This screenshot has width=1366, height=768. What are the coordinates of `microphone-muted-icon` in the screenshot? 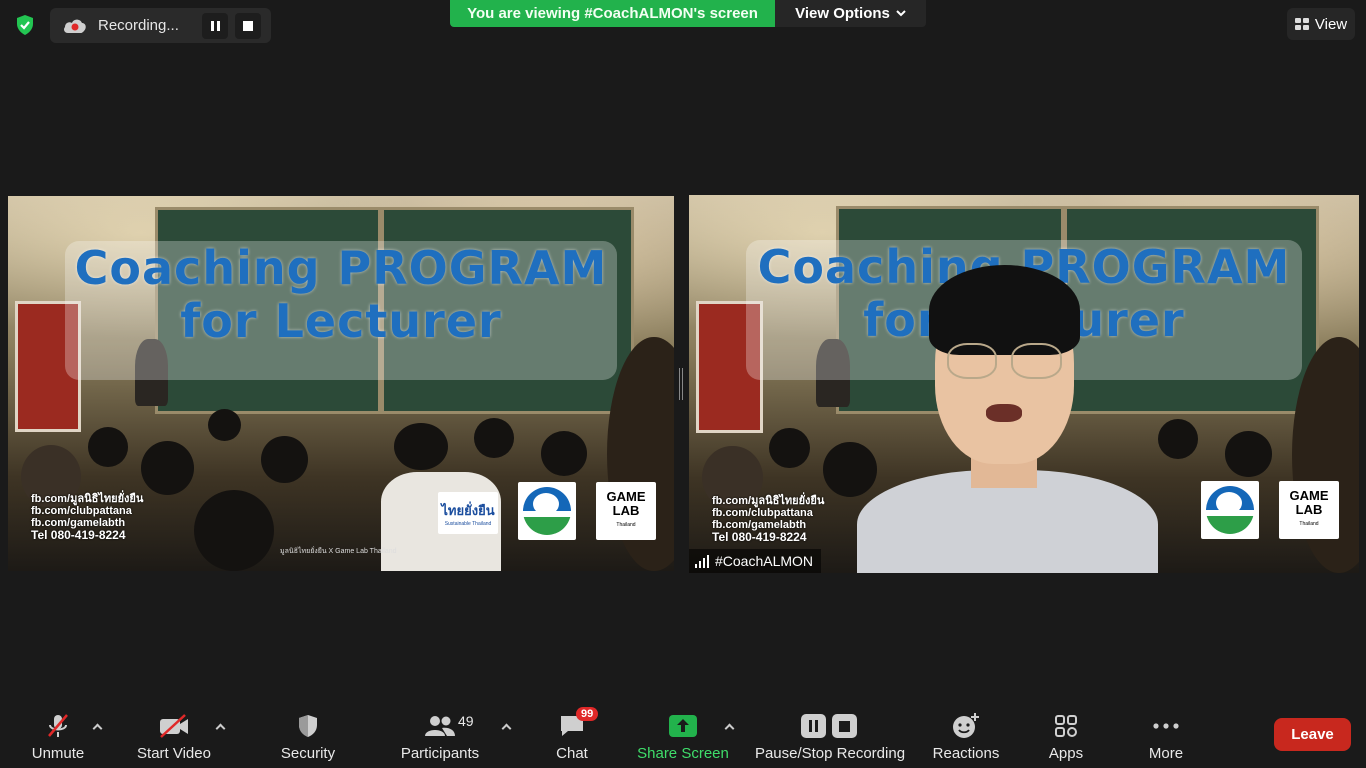 It's located at (58, 726).